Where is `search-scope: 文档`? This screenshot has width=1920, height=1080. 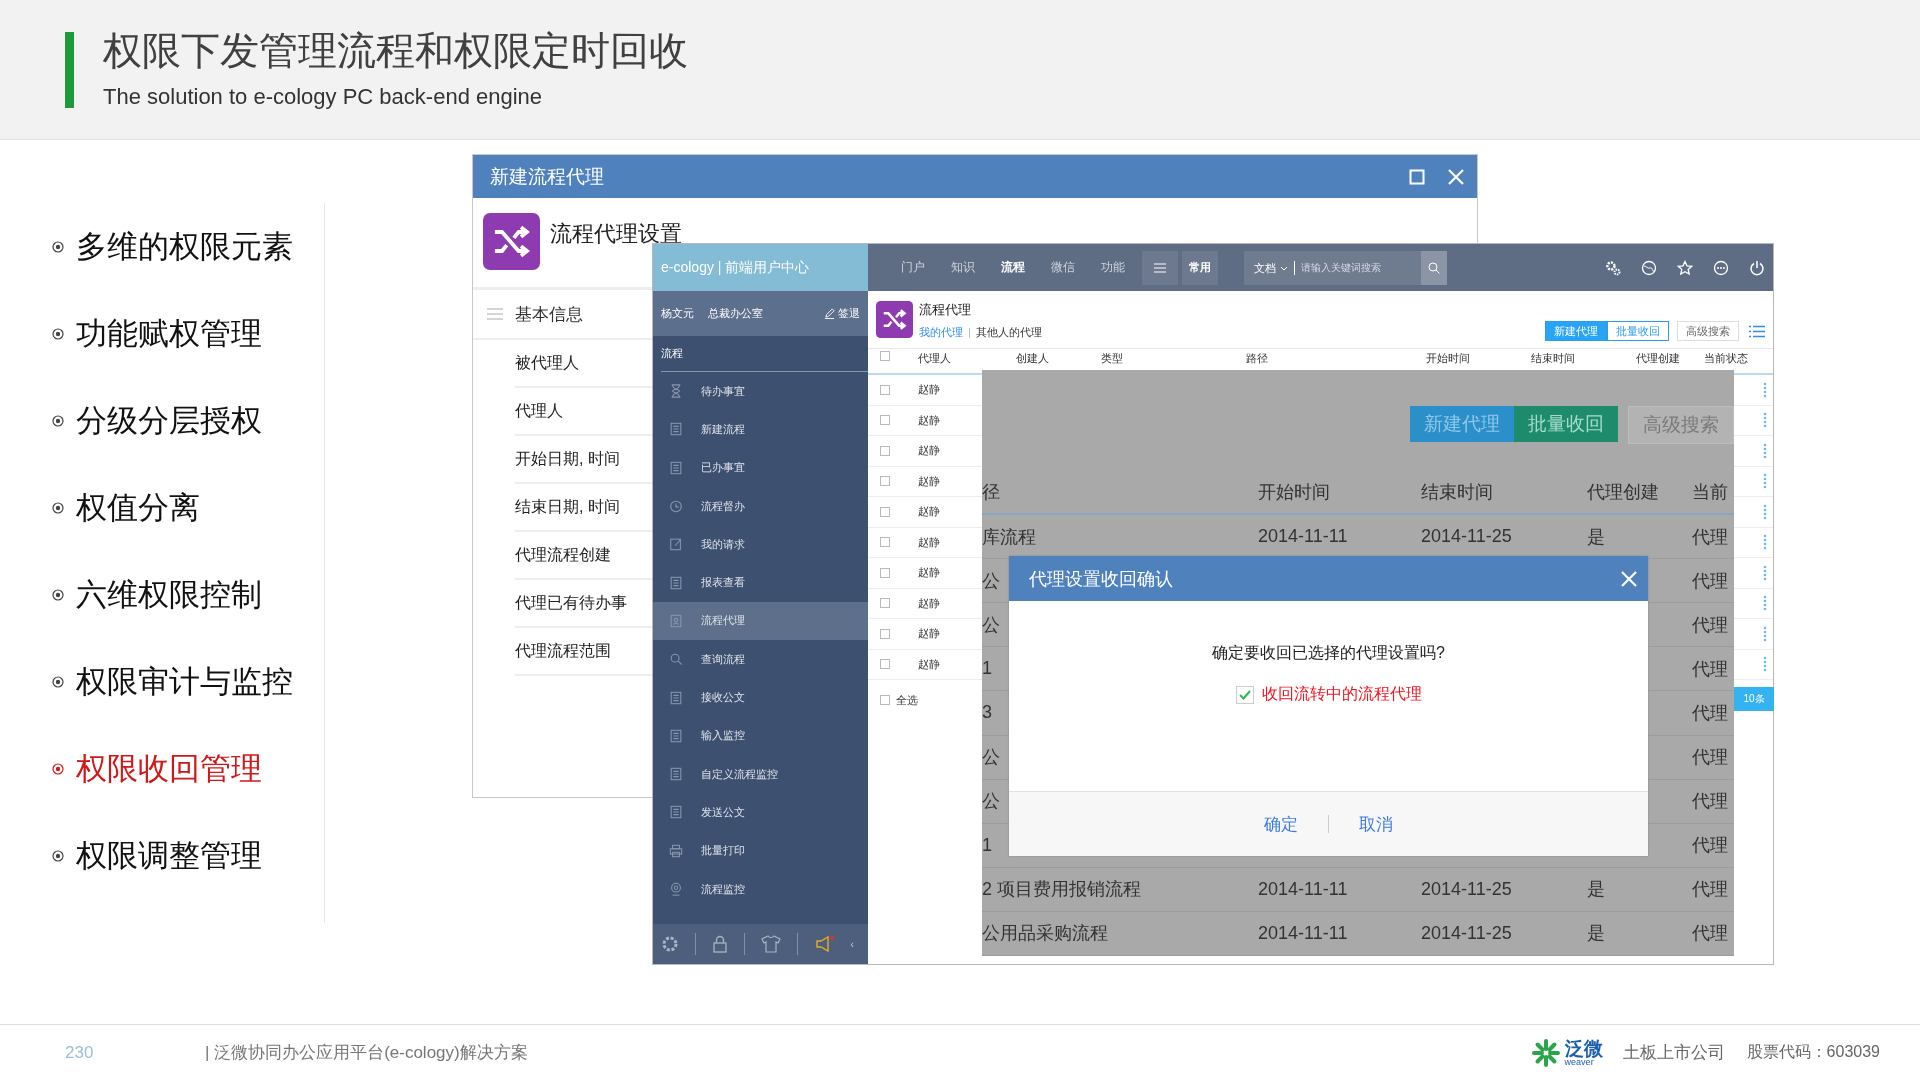
search-scope: 文档 is located at coordinates (1269, 267).